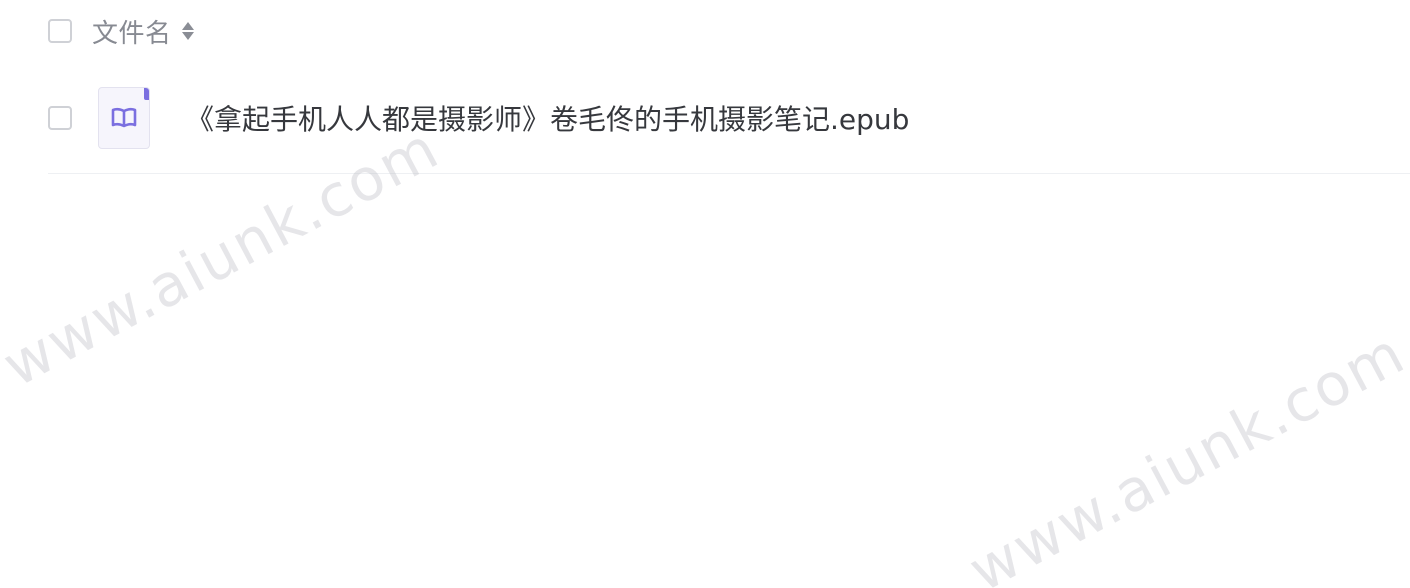 Image resolution: width=1410 pixels, height=588 pixels. What do you see at coordinates (1184, 453) in the screenshot?
I see `watermark: www.aiunk.com` at bounding box center [1184, 453].